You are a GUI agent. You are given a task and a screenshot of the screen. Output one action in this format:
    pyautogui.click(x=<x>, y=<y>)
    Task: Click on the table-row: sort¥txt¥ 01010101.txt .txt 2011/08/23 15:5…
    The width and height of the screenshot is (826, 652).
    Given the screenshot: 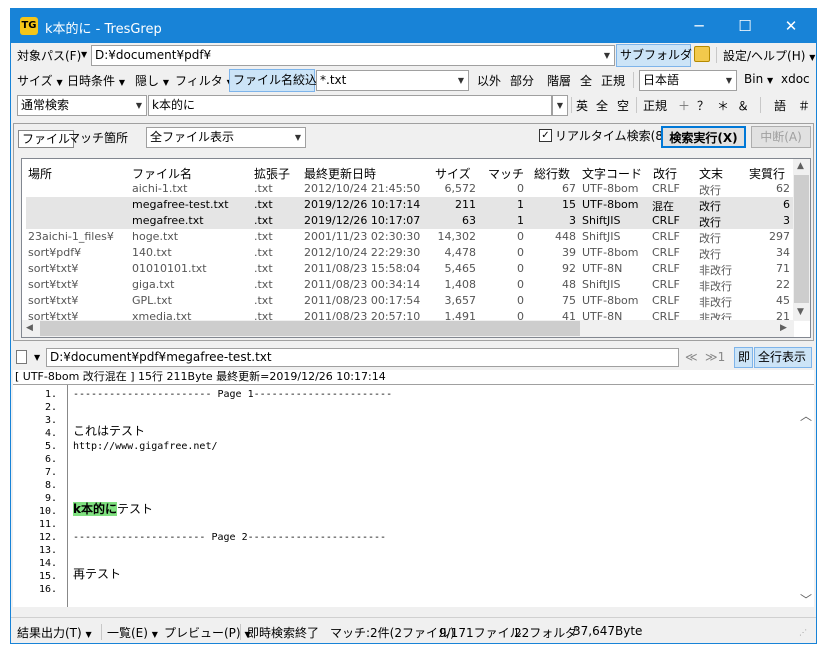 What is the action you would take?
    pyautogui.click(x=410, y=269)
    